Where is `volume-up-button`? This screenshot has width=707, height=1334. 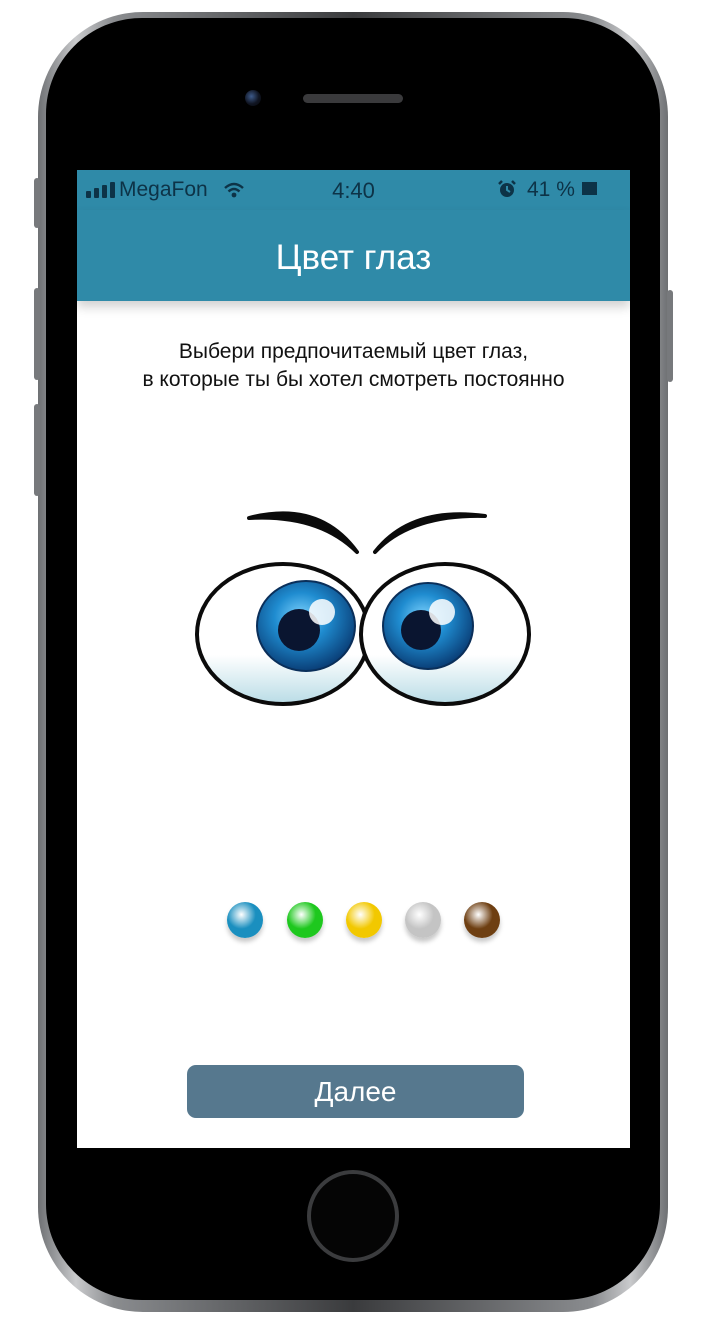
volume-up-button is located at coordinates (37, 334).